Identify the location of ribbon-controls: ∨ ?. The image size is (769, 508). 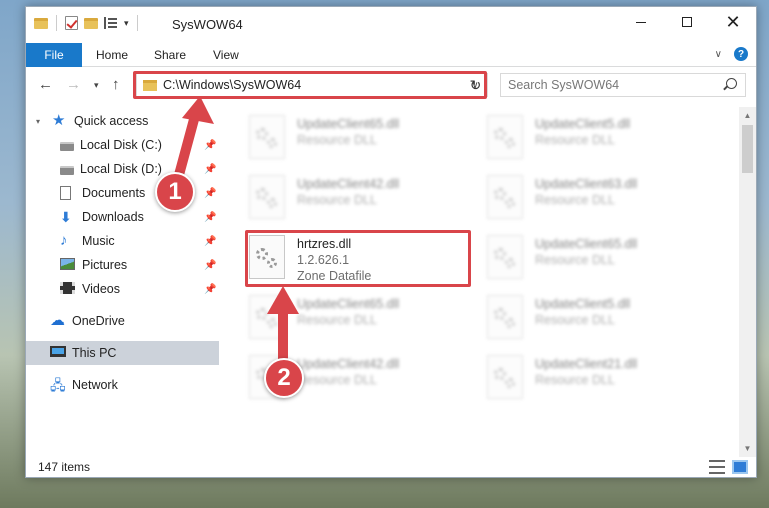
(731, 54).